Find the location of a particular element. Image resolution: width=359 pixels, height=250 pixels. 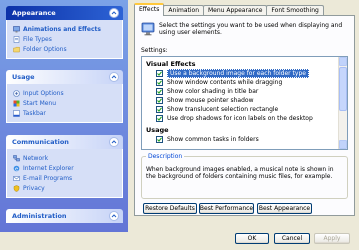

cancel-button: Cancel is located at coordinates (292, 238).